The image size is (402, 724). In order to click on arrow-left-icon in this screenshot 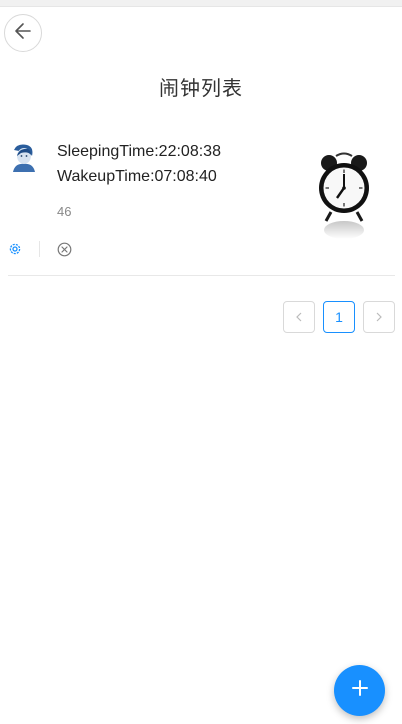, I will do `click(23, 33)`.